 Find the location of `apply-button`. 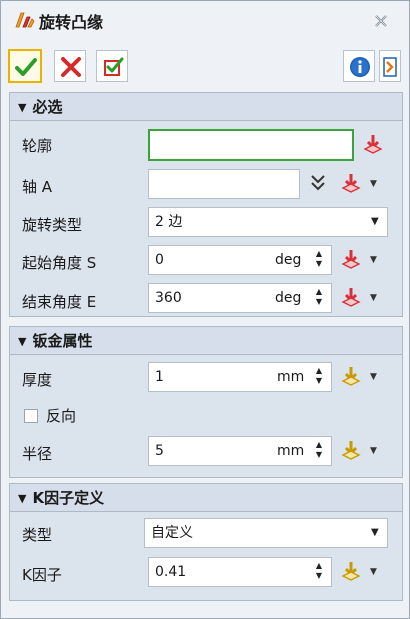

apply-button is located at coordinates (112, 66).